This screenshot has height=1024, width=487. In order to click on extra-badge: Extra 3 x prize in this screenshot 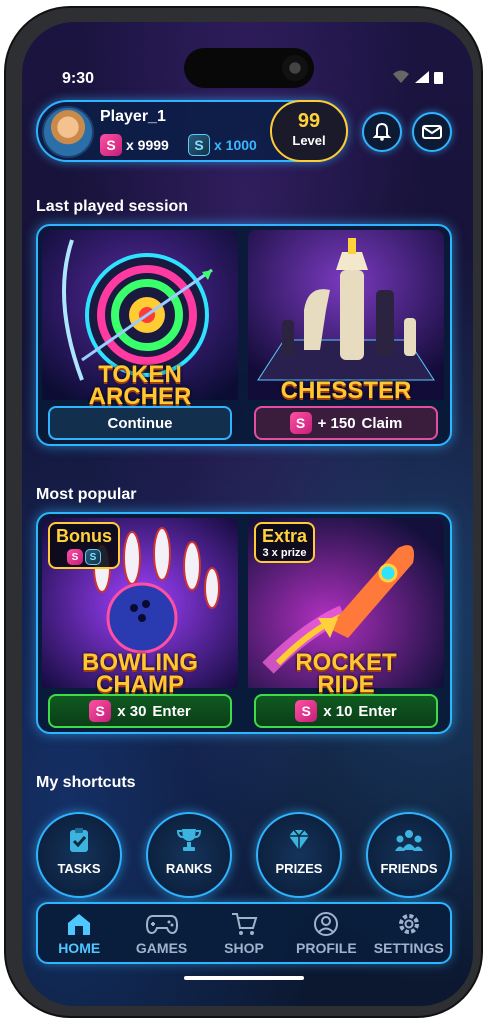, I will do `click(285, 542)`.